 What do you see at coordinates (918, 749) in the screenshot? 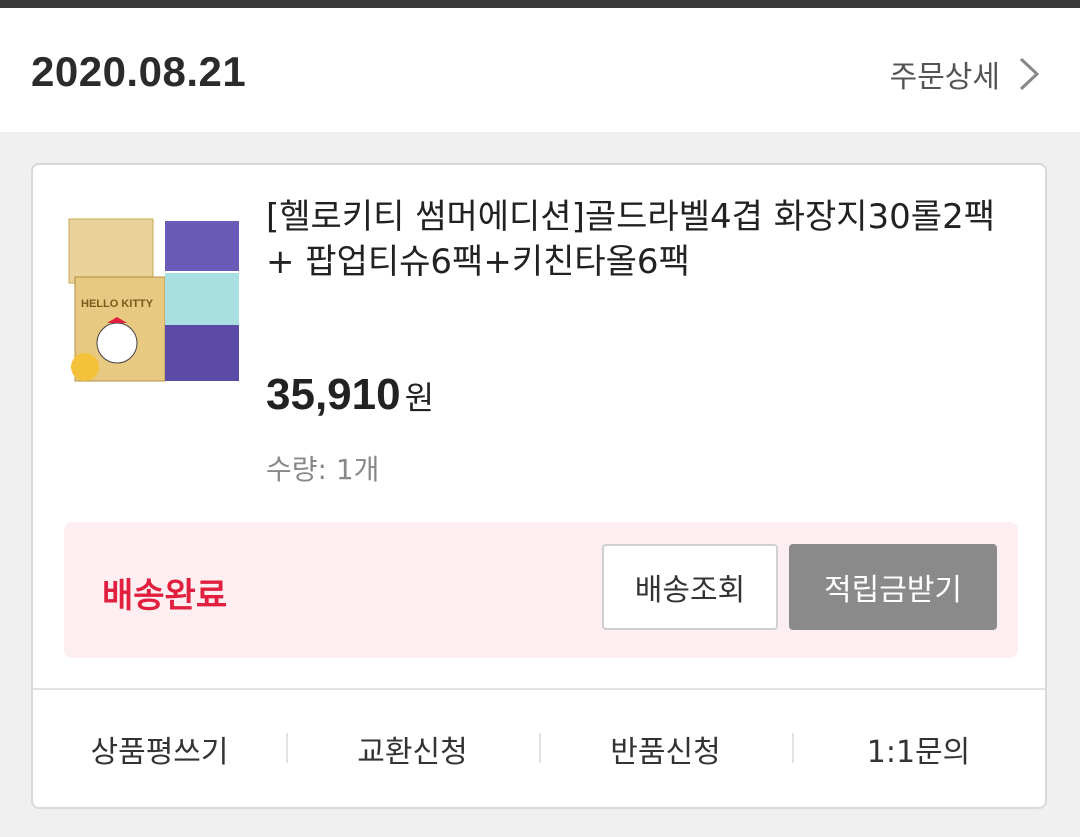
I see `inquiry-button: 1:1문의` at bounding box center [918, 749].